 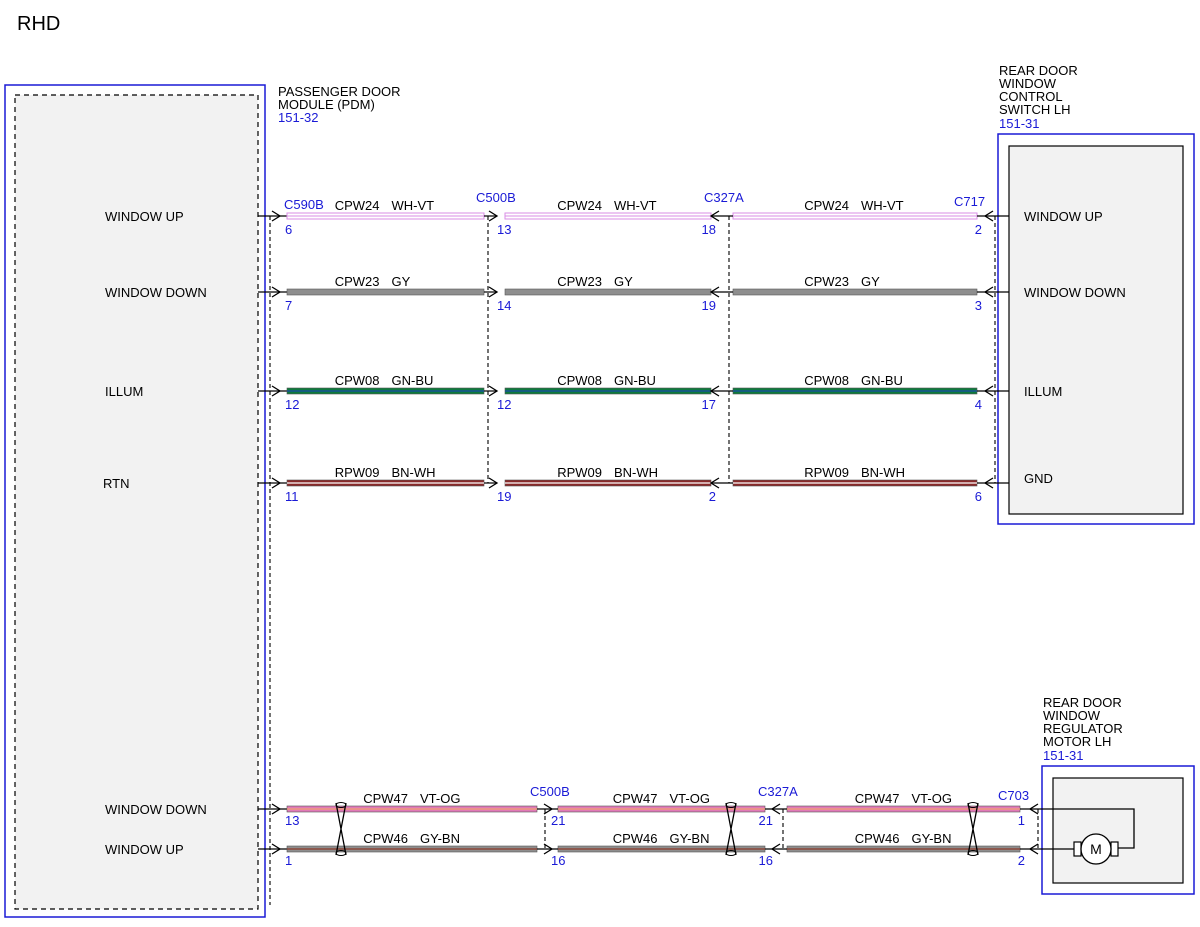 I want to click on connector-c500b-lower: C500B, so click(x=550, y=791).